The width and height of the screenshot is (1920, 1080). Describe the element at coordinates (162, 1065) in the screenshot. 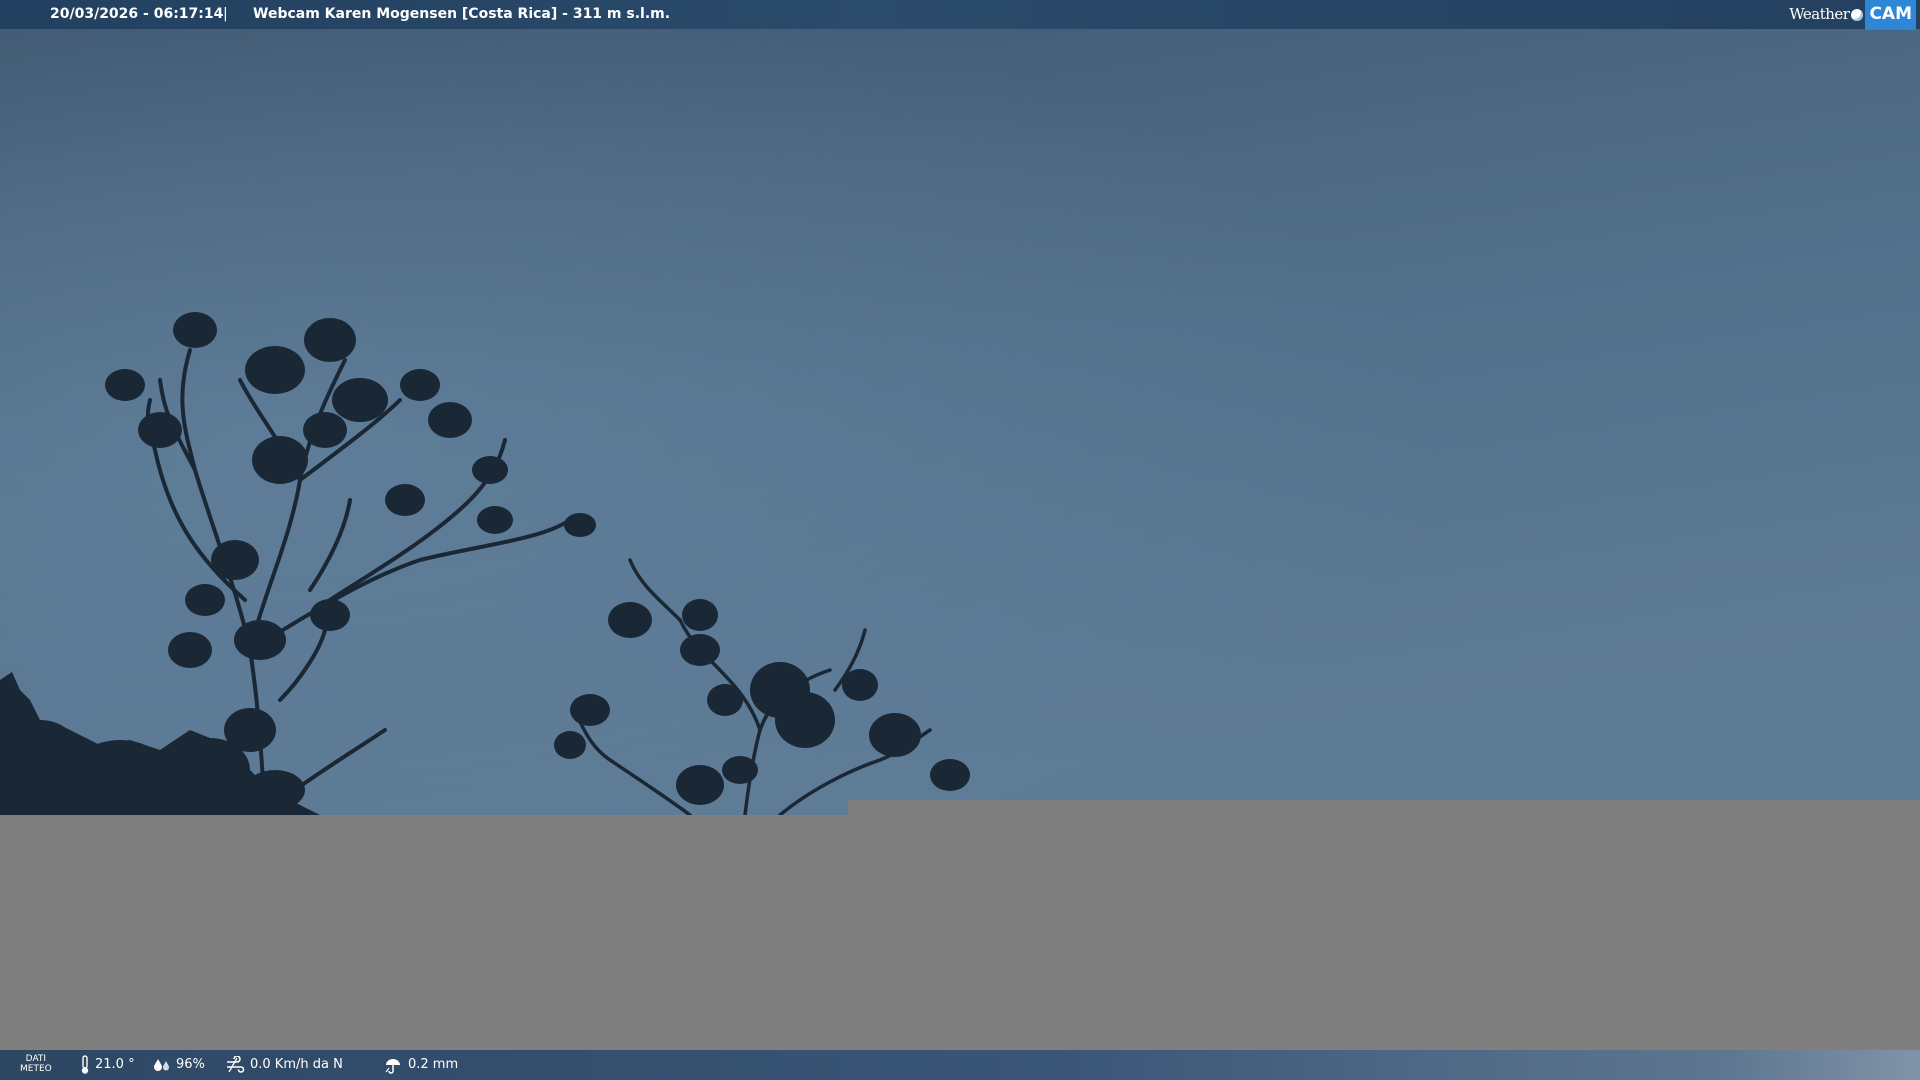

I see `humidity-drops-icon` at that location.